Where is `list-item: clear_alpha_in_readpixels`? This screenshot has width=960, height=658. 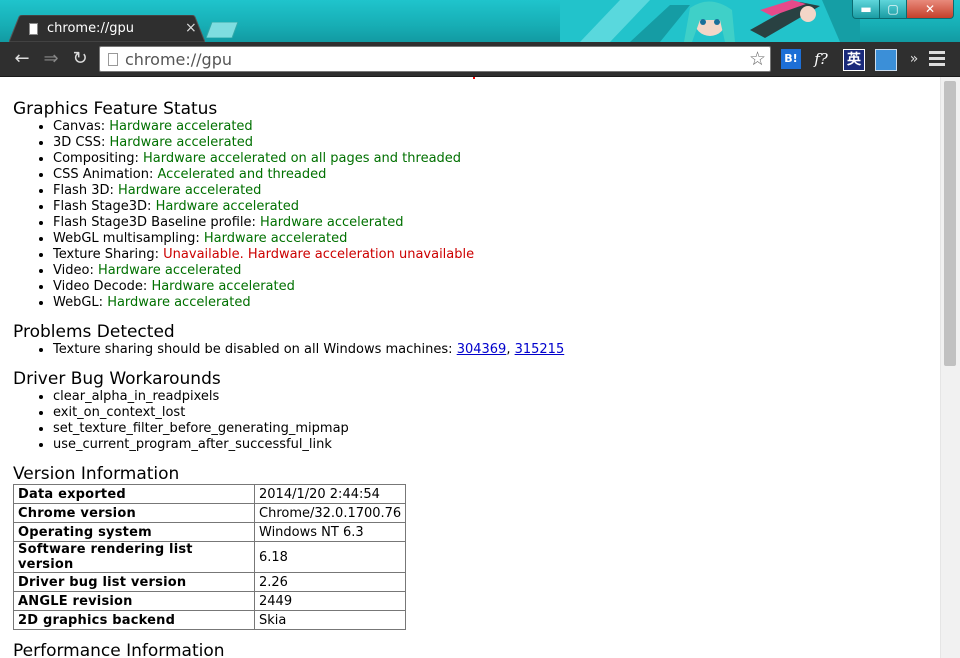
list-item: clear_alpha_in_readpixels is located at coordinates (483, 397).